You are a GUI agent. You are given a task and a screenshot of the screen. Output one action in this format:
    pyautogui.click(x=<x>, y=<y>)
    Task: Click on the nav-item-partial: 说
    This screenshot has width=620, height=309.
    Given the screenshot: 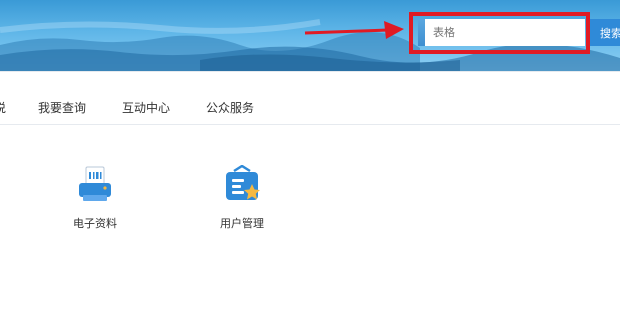 What is the action you would take?
    pyautogui.click(x=3, y=107)
    